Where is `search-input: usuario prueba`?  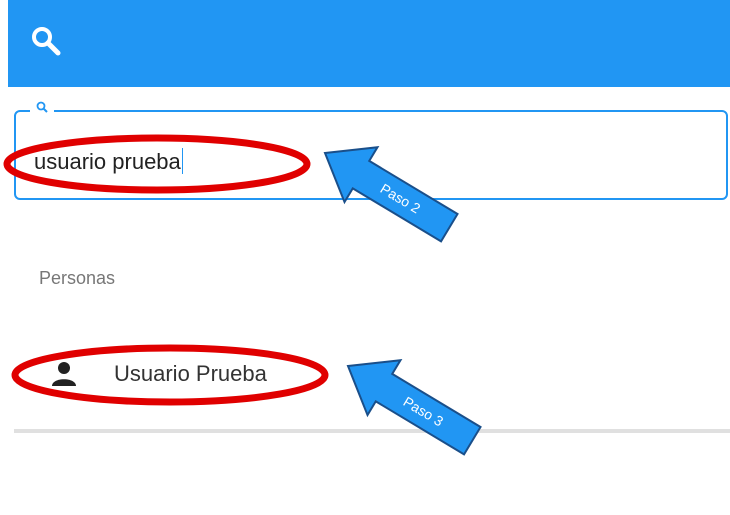
search-input: usuario prueba is located at coordinates (108, 161).